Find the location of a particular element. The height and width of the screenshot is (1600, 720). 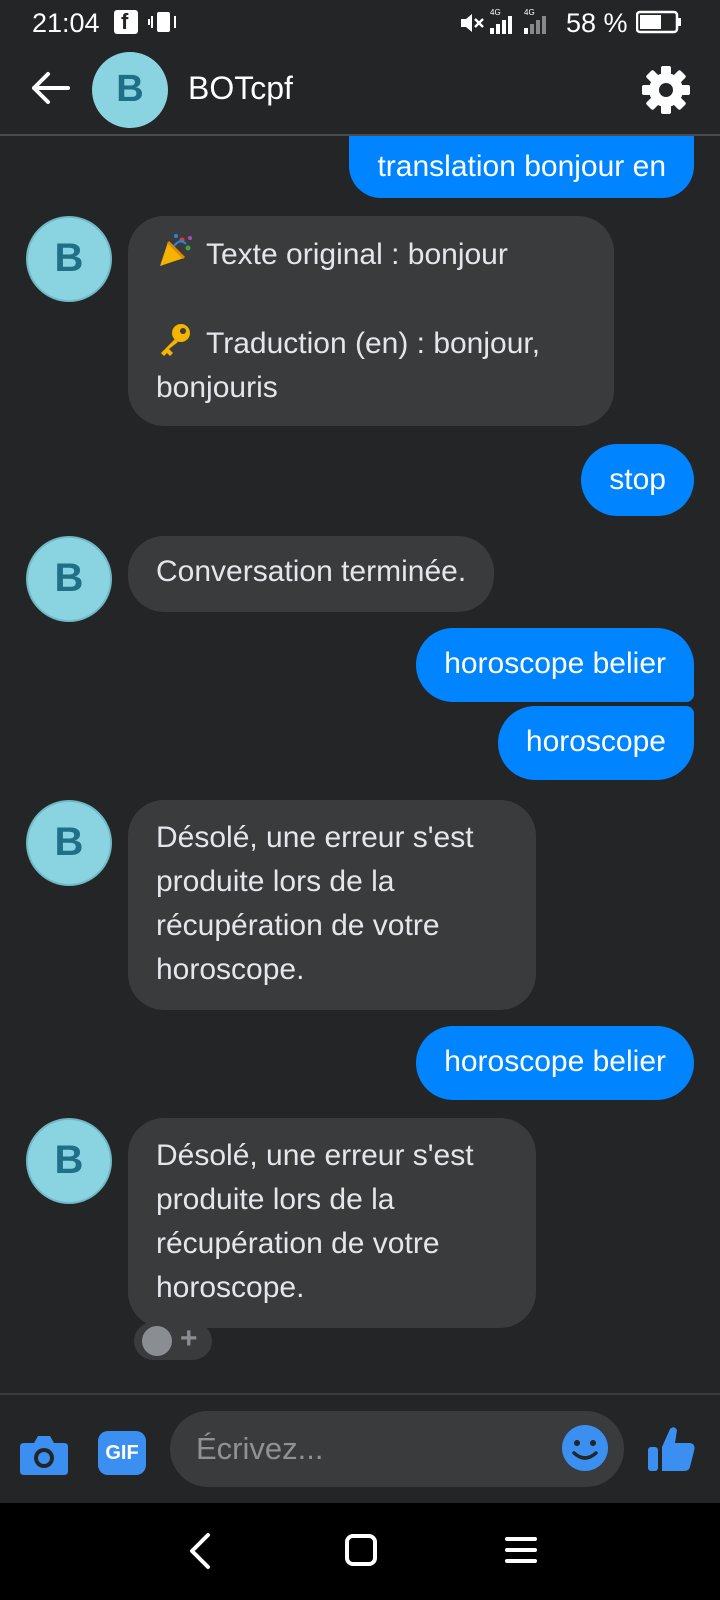

message-line: Texte original : bonjour is located at coordinates (371, 254).